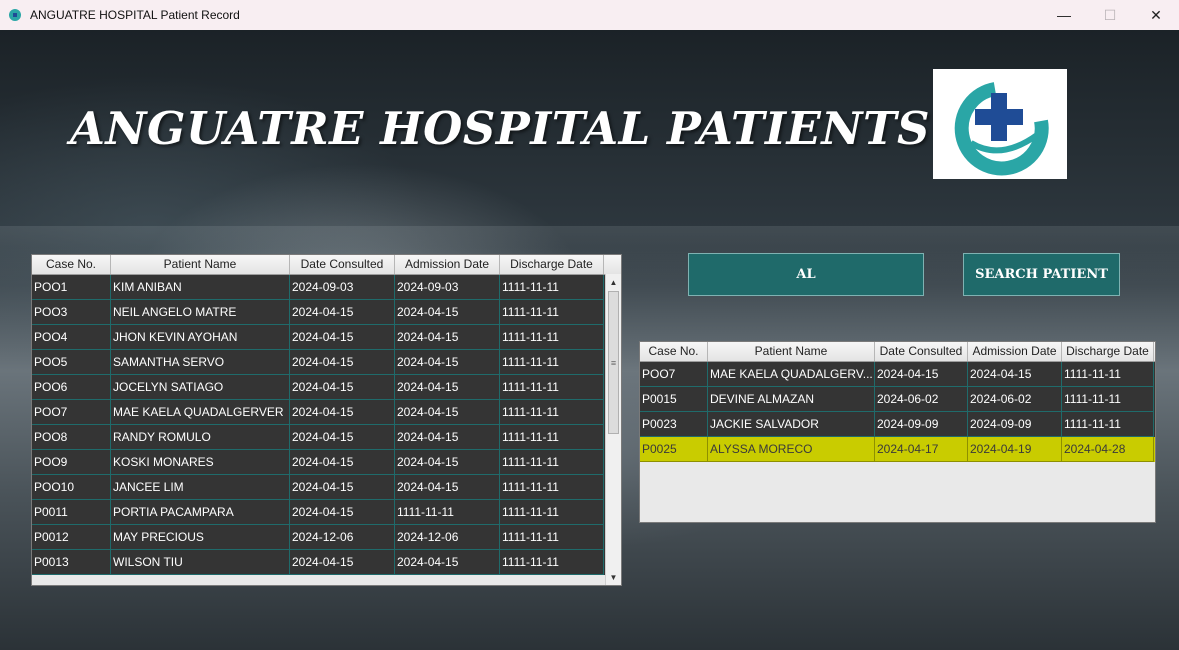  What do you see at coordinates (921, 399) in the screenshot?
I see `table-cell: 2024-06-02` at bounding box center [921, 399].